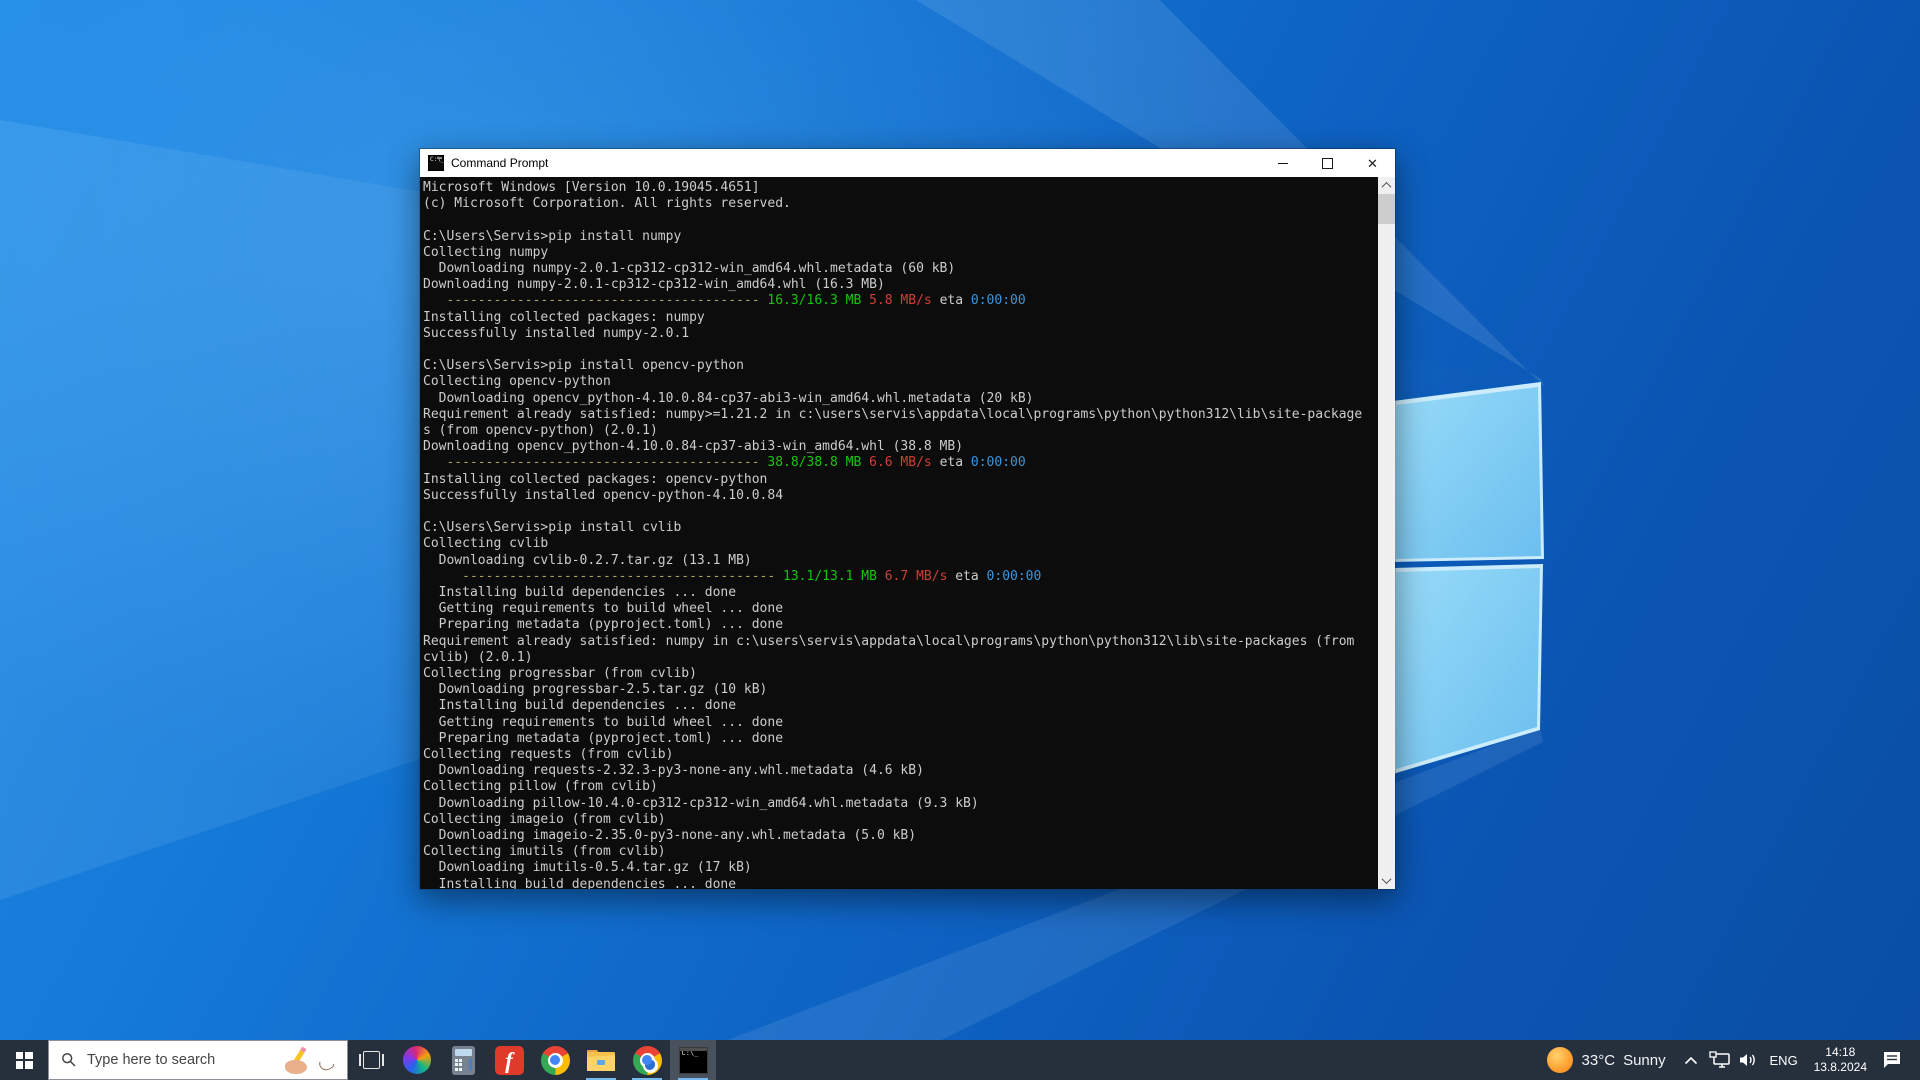 The width and height of the screenshot is (1920, 1080). What do you see at coordinates (1386, 880) in the screenshot?
I see `scroll-down-icon` at bounding box center [1386, 880].